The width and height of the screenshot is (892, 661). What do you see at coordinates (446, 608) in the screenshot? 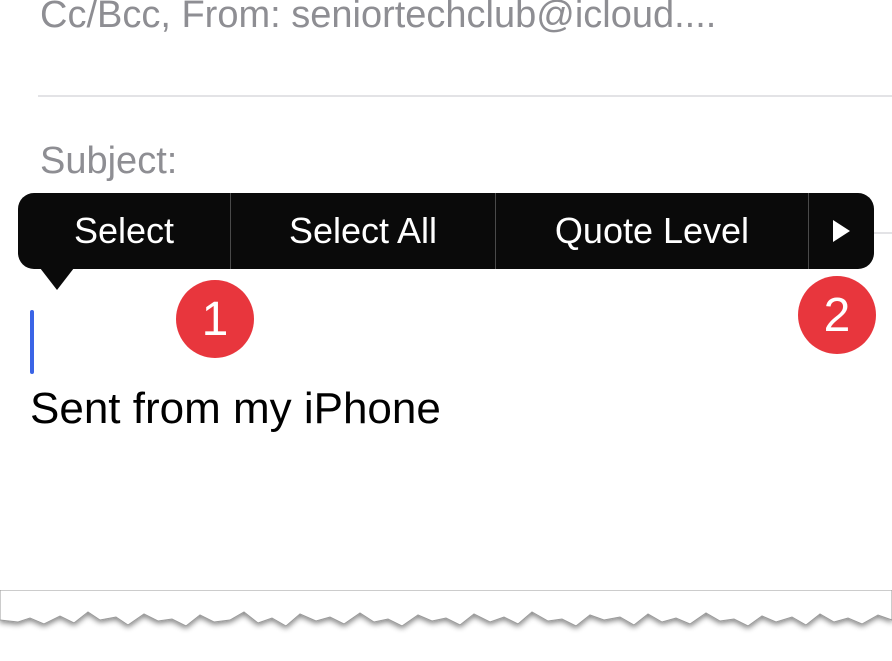
I see `torn-paper-edge` at bounding box center [446, 608].